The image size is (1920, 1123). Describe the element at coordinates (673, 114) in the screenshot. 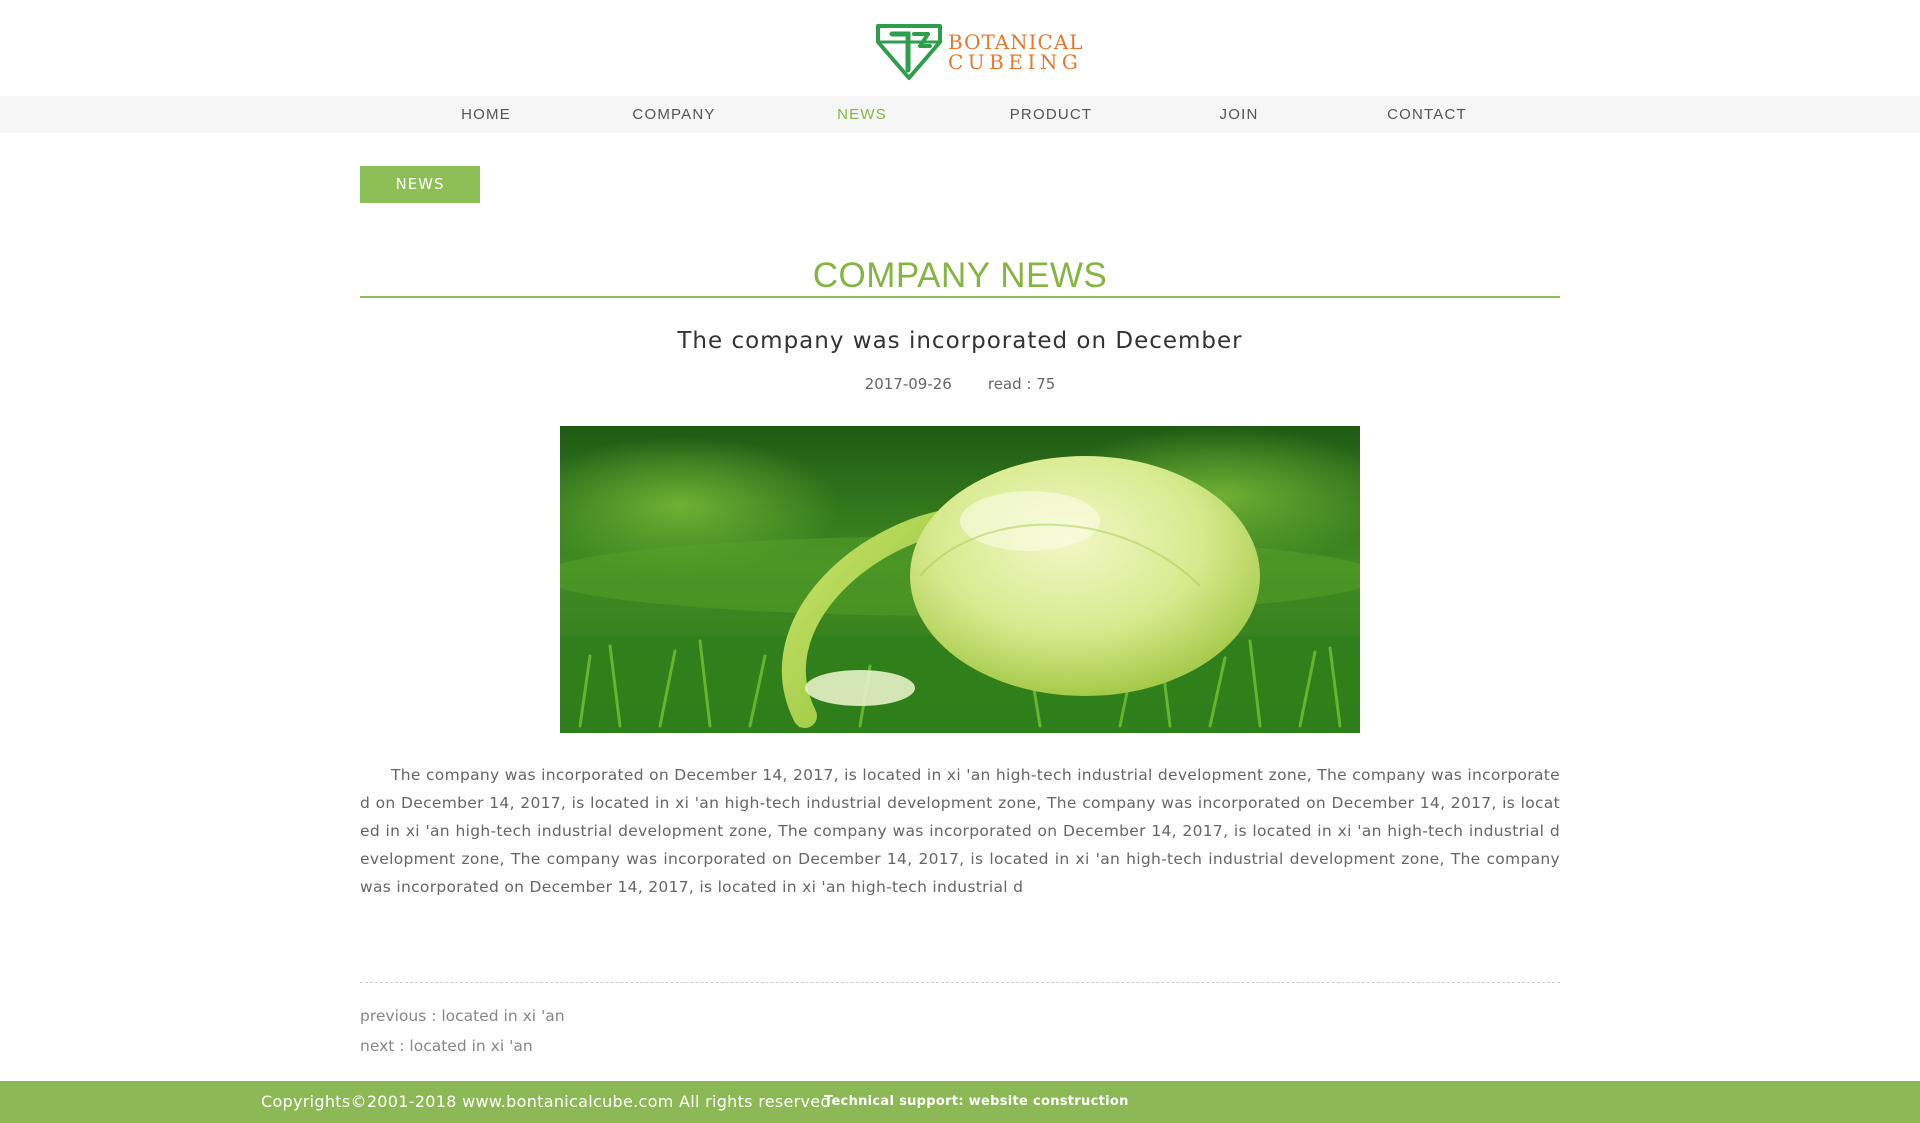

I see `nav-item-company: COMPANY` at that location.